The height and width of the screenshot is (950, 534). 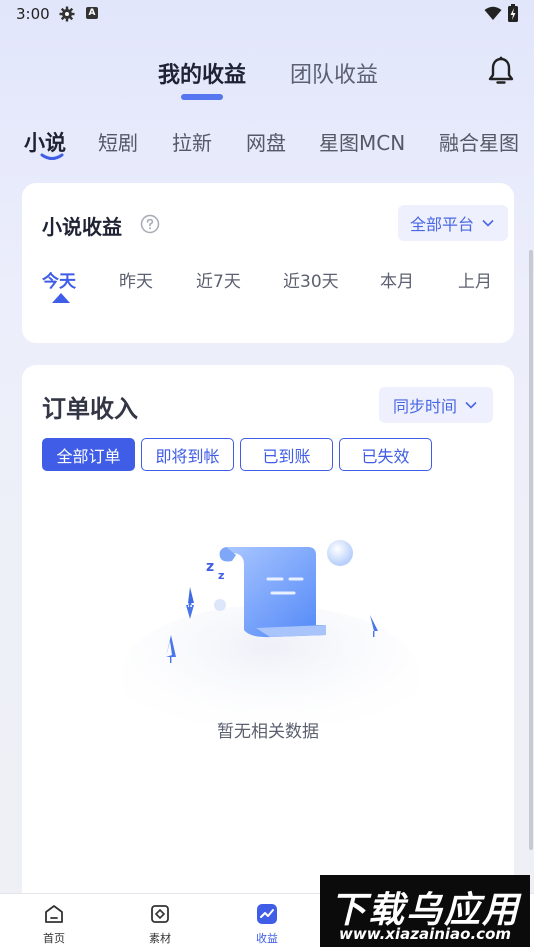 What do you see at coordinates (202, 97) in the screenshot?
I see `active-tab-indicator` at bounding box center [202, 97].